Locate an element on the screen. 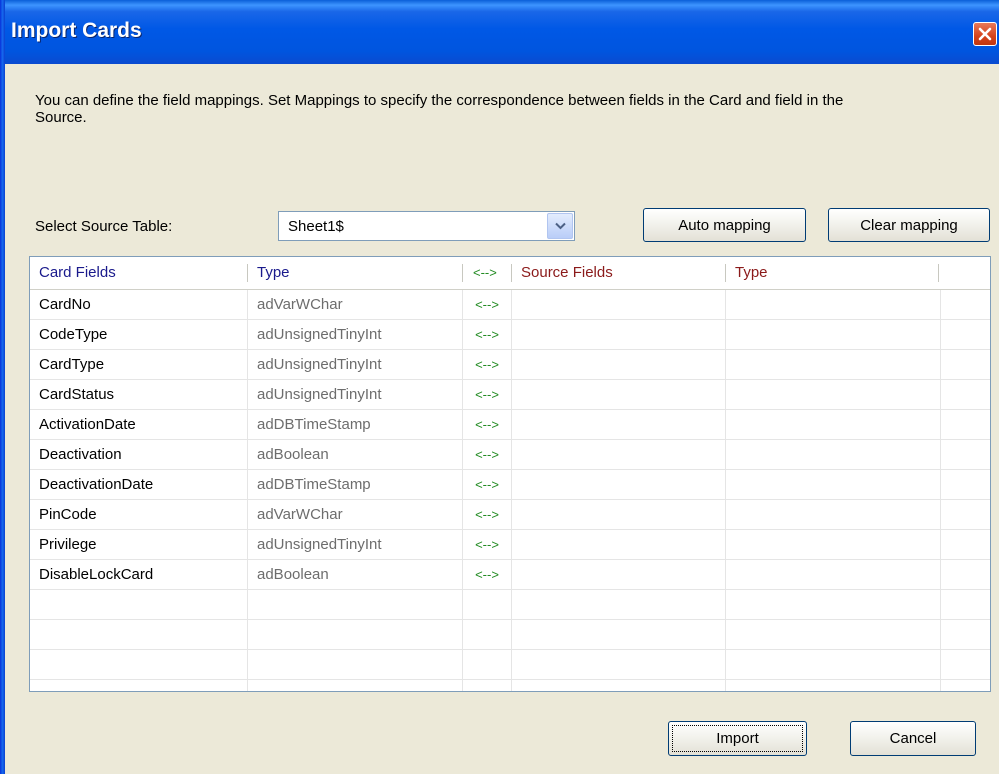 This screenshot has width=999, height=774. dropdown-button is located at coordinates (560, 226).